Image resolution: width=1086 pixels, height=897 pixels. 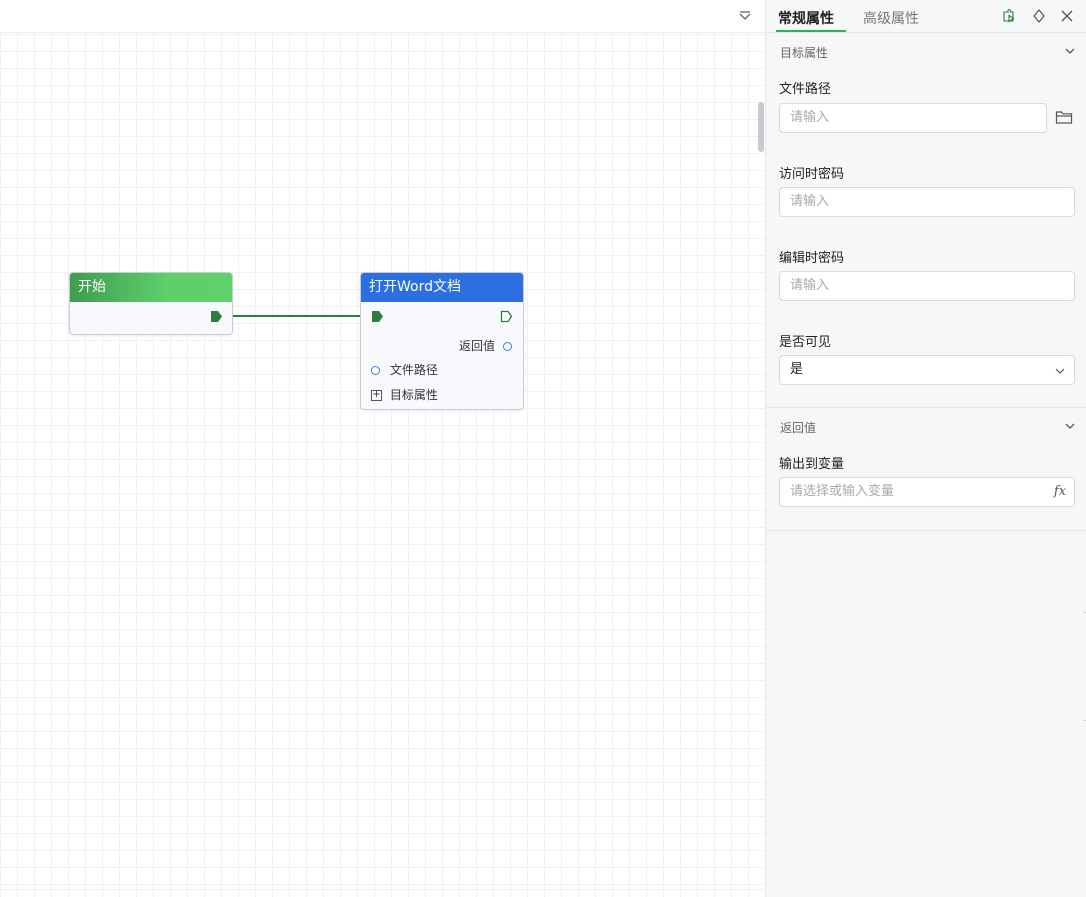 I want to click on node-open-word: 打开Word文档 返回值 文件路径 + 目标属性, so click(x=442, y=341).